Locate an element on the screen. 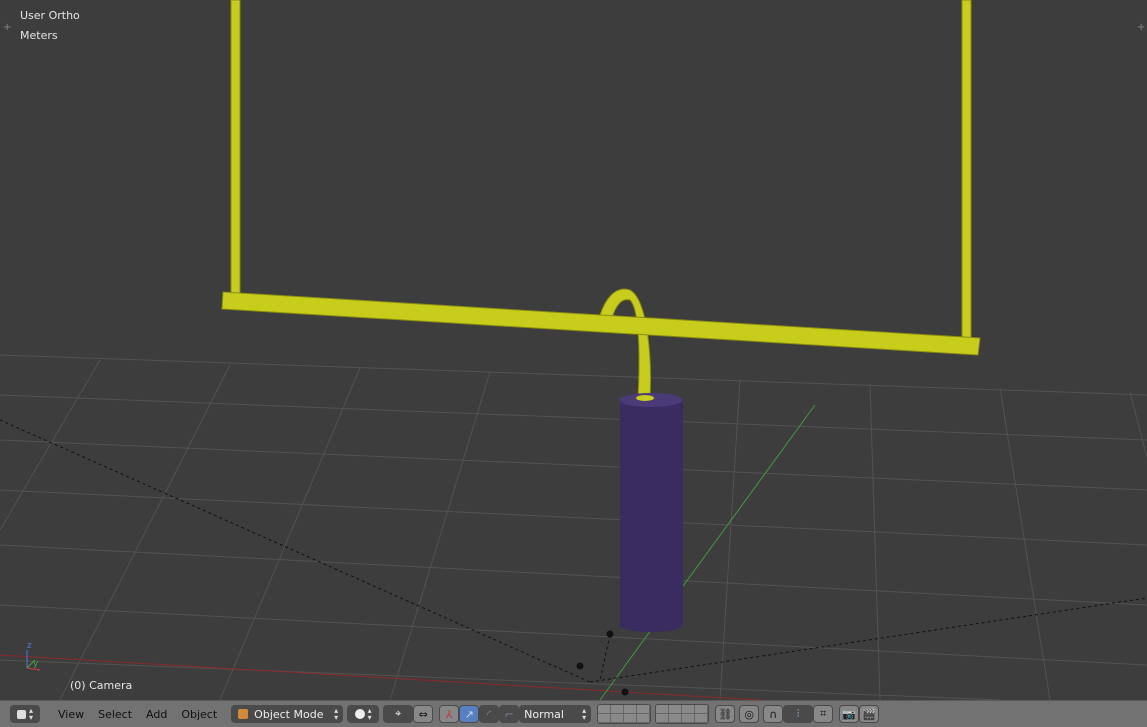 Image resolution: width=1147 pixels, height=727 pixels. camera-handles is located at coordinates (602, 663).